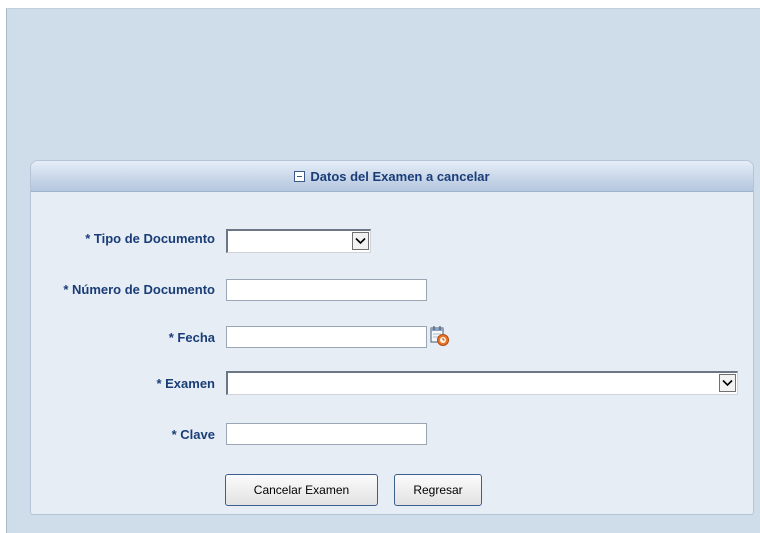 Image resolution: width=760 pixels, height=533 pixels. Describe the element at coordinates (139, 289) in the screenshot. I see `numero-documento-label: * Número de Documento` at that location.